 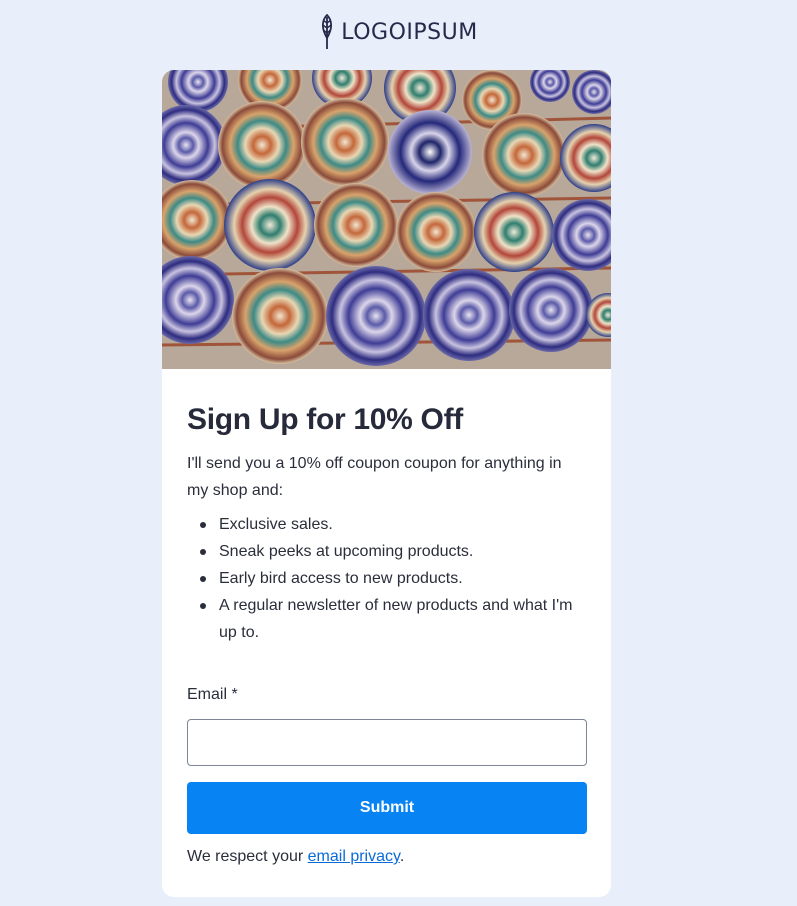 I want to click on privacy-prefix: We respect your, so click(x=247, y=856).